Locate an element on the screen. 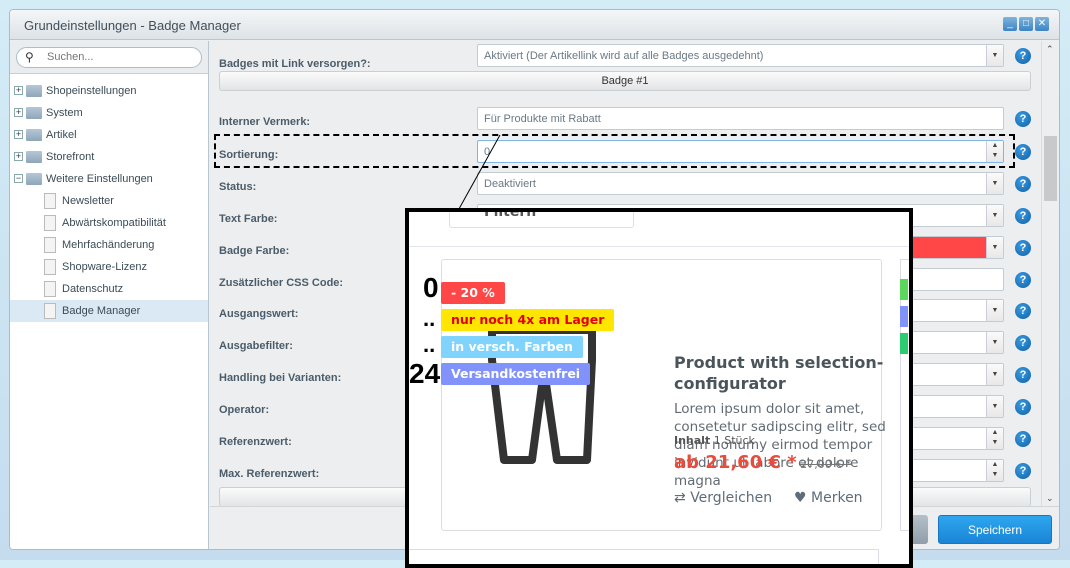 The height and width of the screenshot is (568, 1070). filter-button: Filtern is located at coordinates (541, 220).